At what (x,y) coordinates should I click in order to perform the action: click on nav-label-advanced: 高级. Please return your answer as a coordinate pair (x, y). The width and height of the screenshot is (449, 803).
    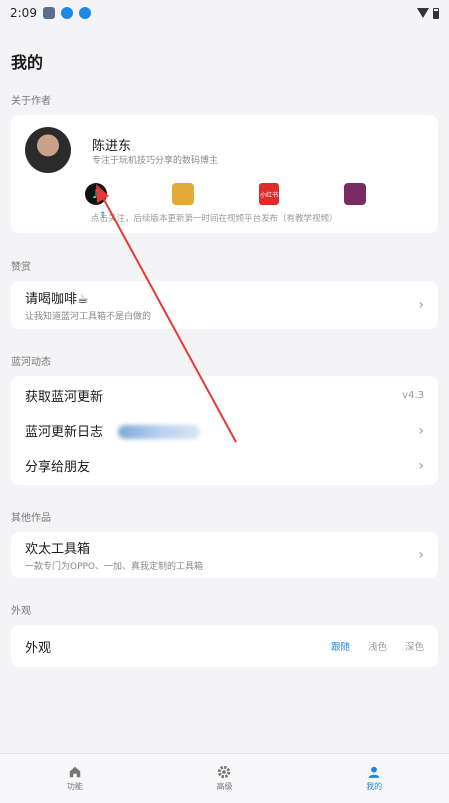
    Looking at the image, I should click on (224, 786).